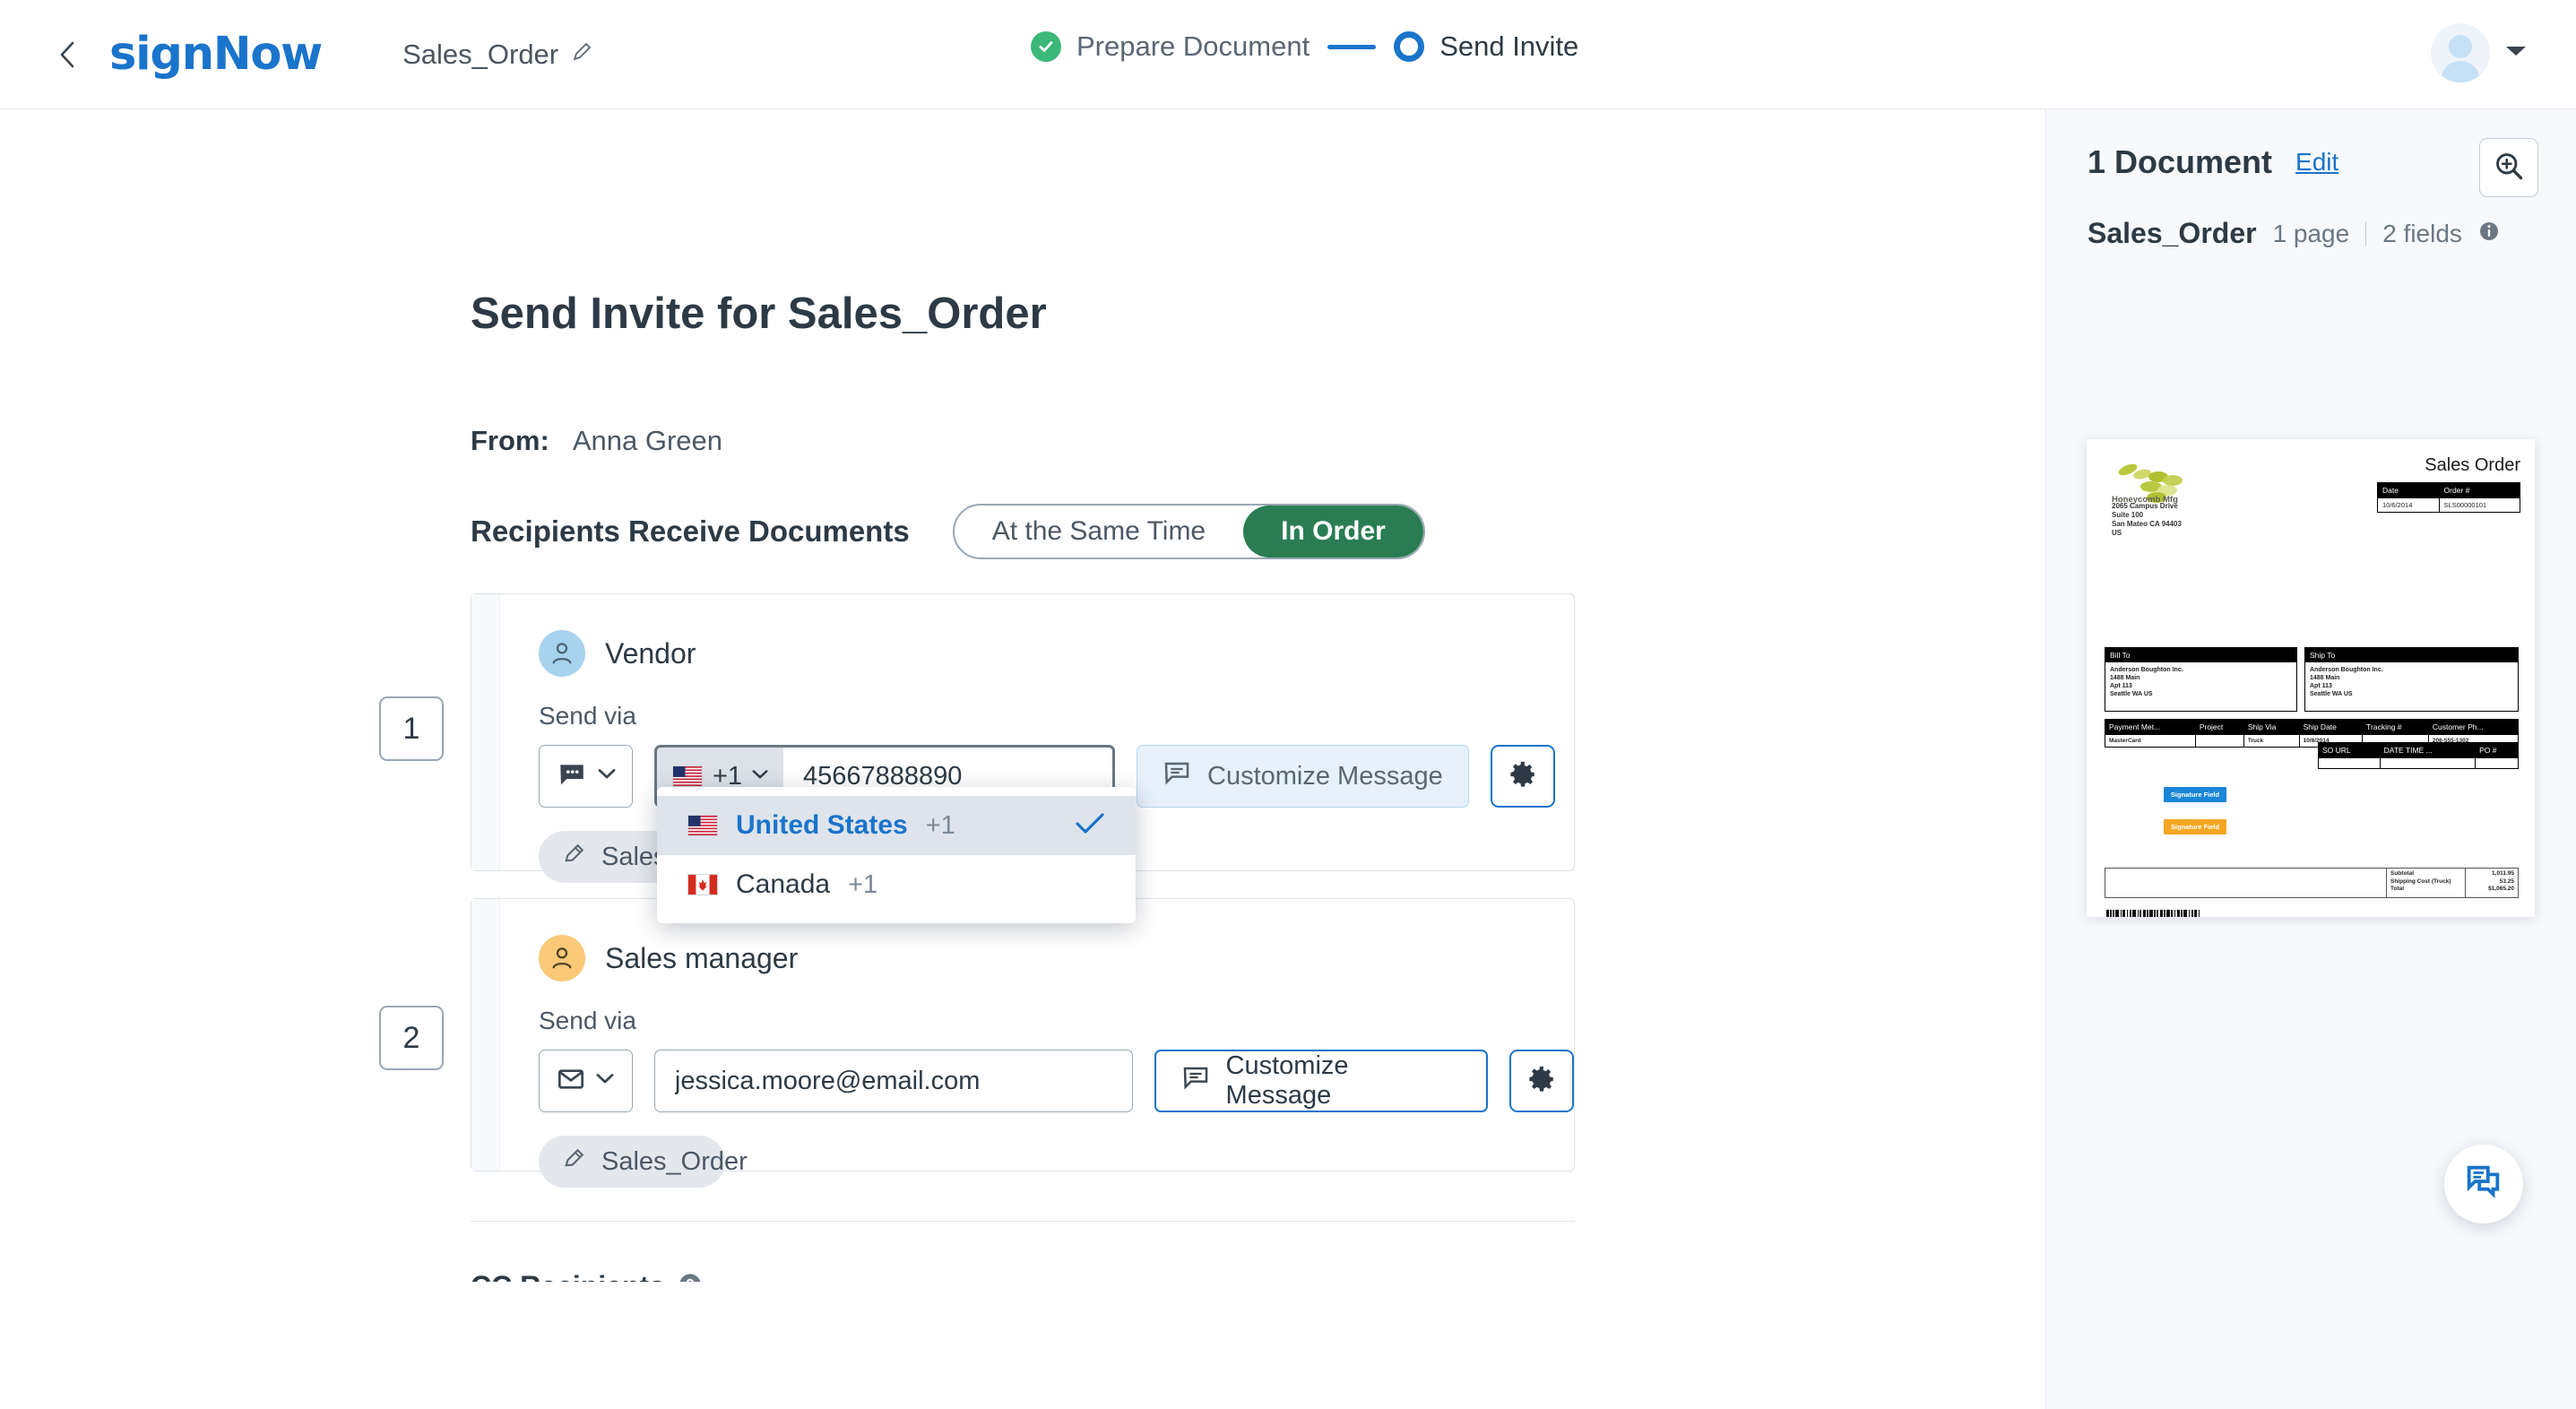  I want to click on step-label-prepare: Prepare Document, so click(1193, 46).